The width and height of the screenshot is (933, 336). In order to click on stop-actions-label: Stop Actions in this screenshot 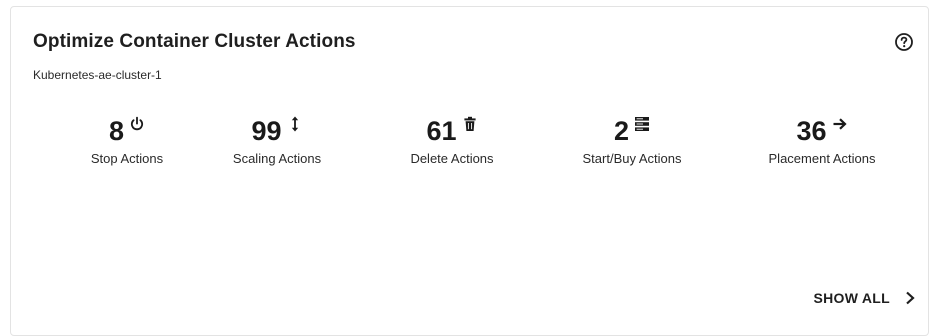, I will do `click(127, 158)`.